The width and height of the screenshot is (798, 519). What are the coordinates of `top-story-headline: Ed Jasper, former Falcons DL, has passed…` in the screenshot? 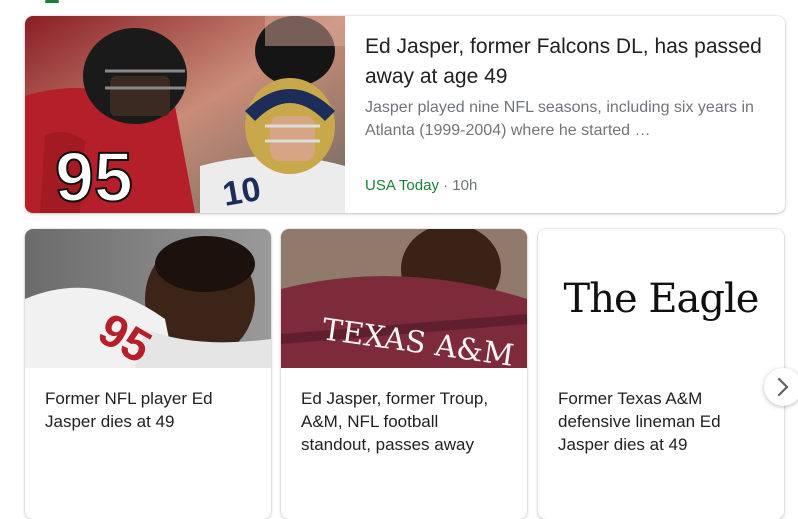 It's located at (565, 62).